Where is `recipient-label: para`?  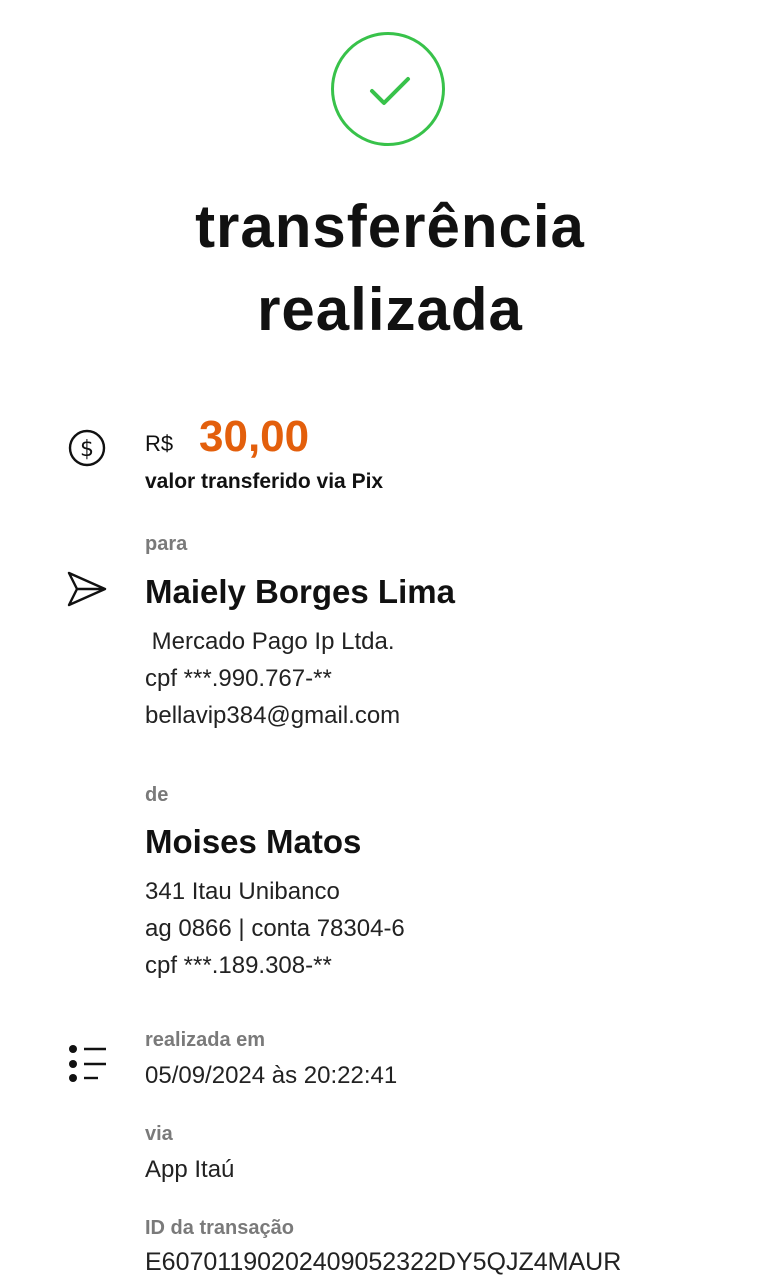
recipient-label: para is located at coordinates (166, 544).